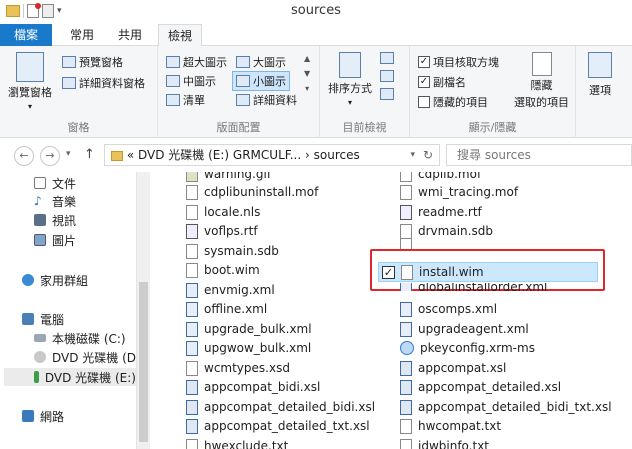  Describe the element at coordinates (464, 329) in the screenshot. I see `list-item: upgradeagent.xml` at that location.